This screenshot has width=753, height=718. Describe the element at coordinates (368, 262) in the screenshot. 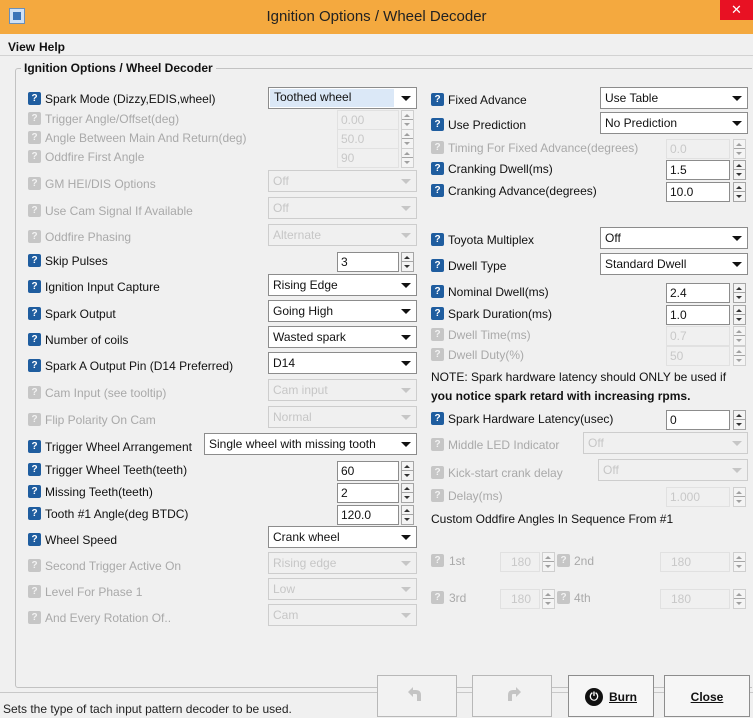

I see `skip-pulses-field: 3` at that location.